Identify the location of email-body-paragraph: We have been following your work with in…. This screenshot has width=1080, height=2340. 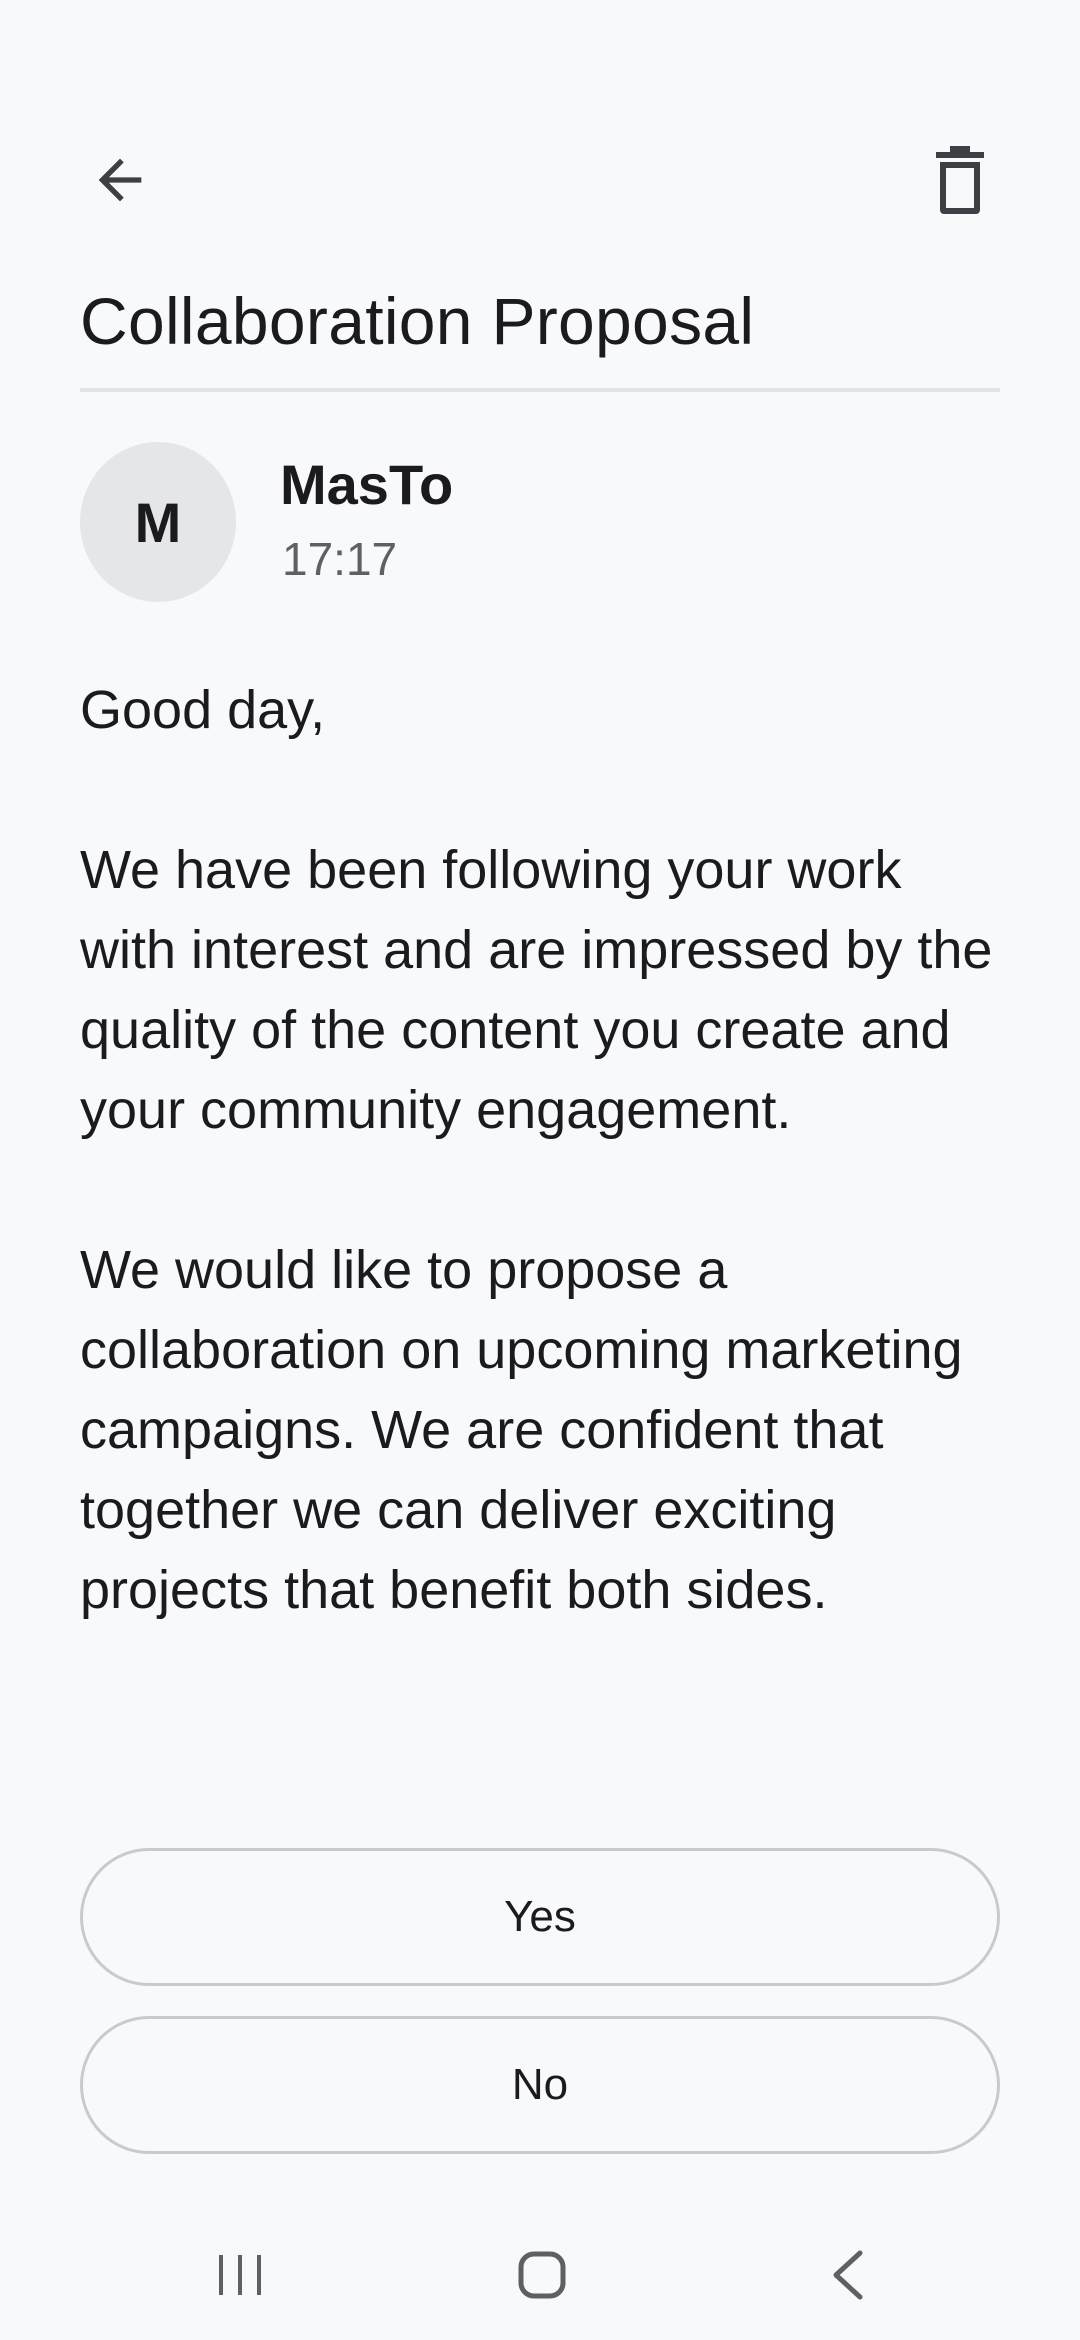
(536, 990).